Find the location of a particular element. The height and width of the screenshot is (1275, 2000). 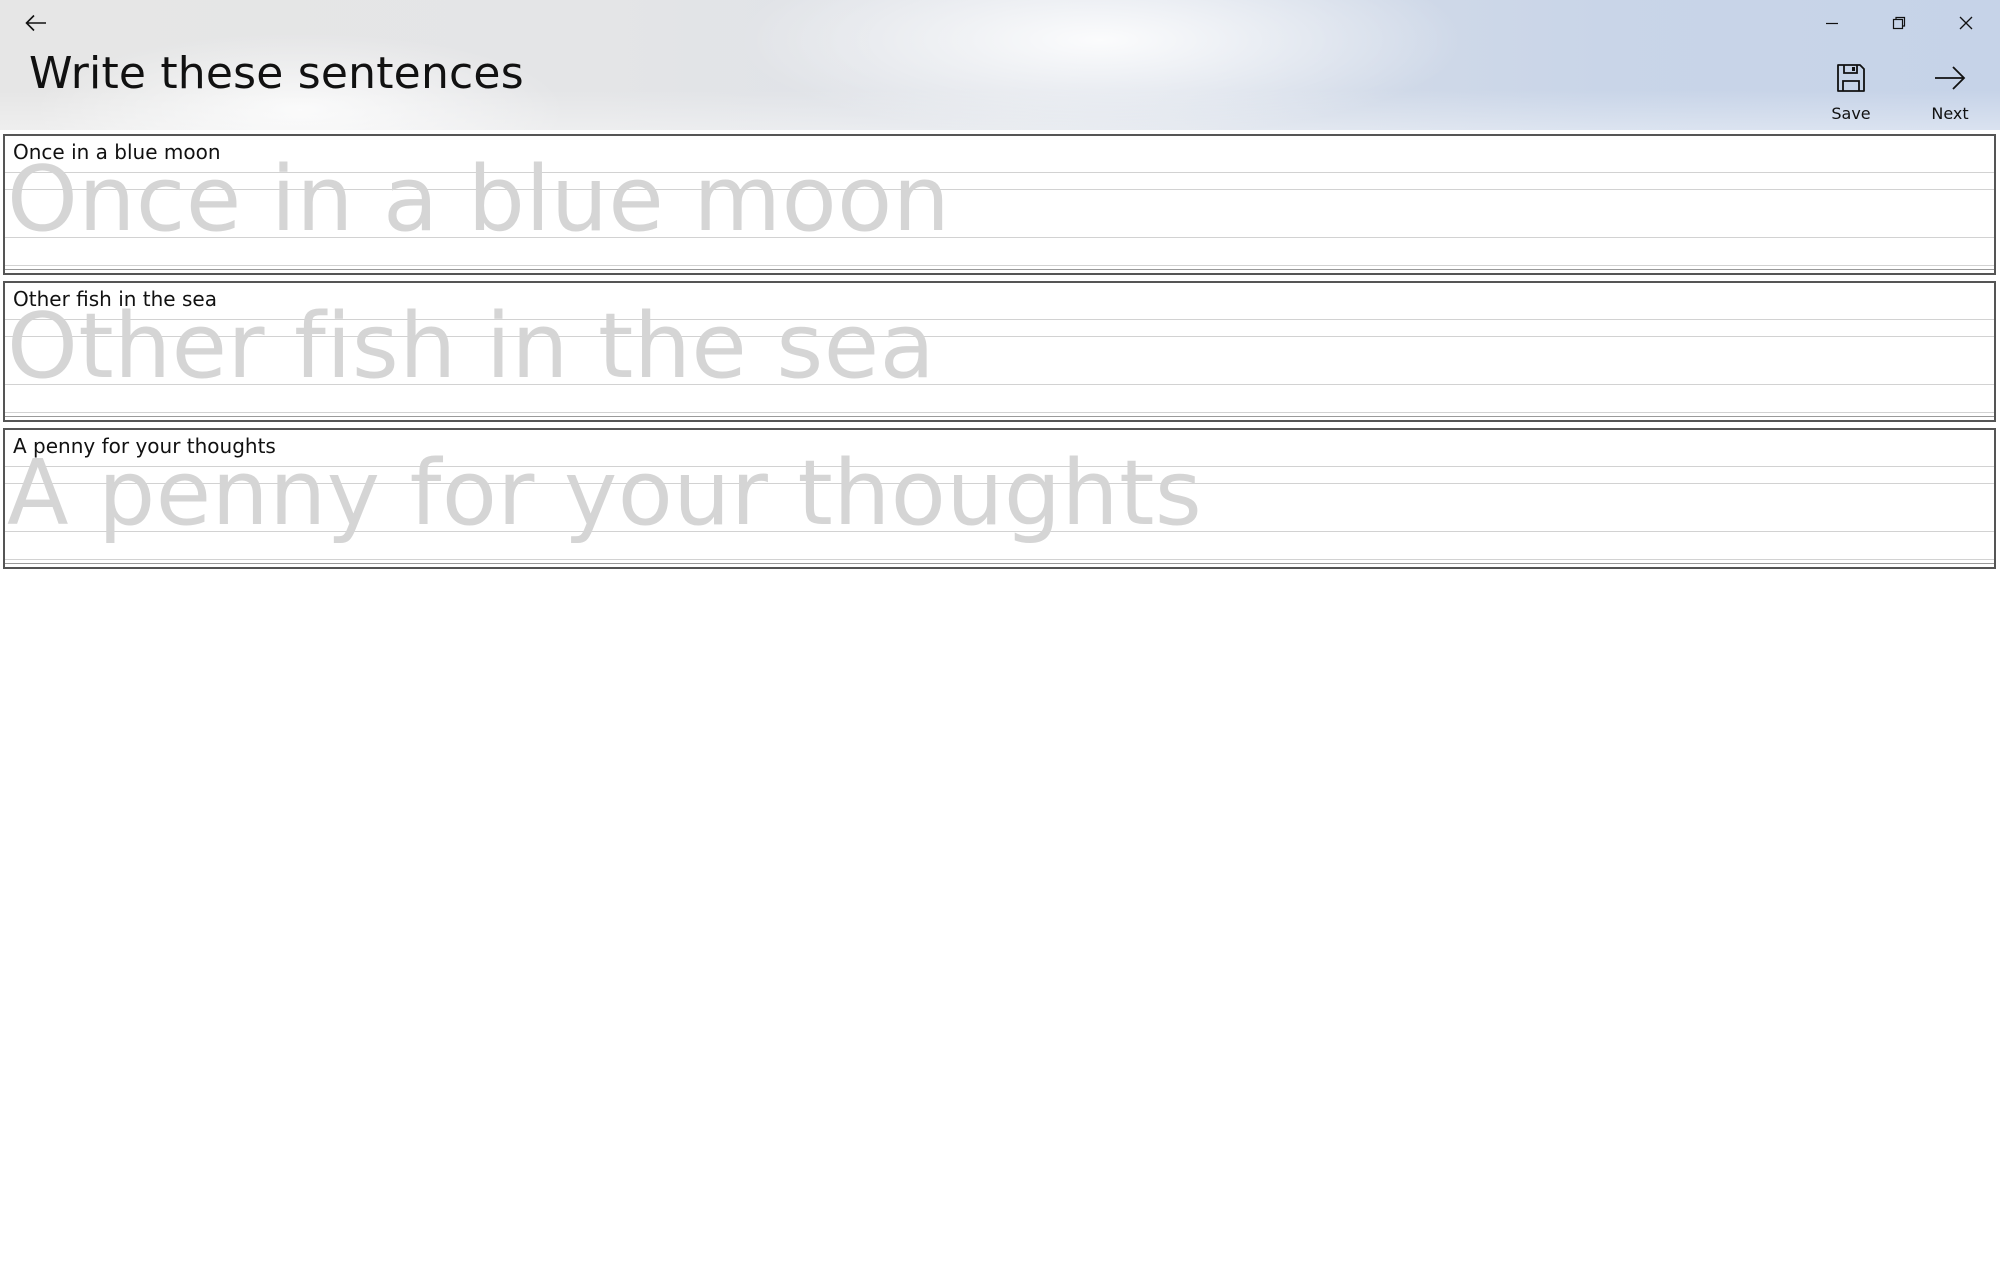

minimize-button is located at coordinates (1832, 23).